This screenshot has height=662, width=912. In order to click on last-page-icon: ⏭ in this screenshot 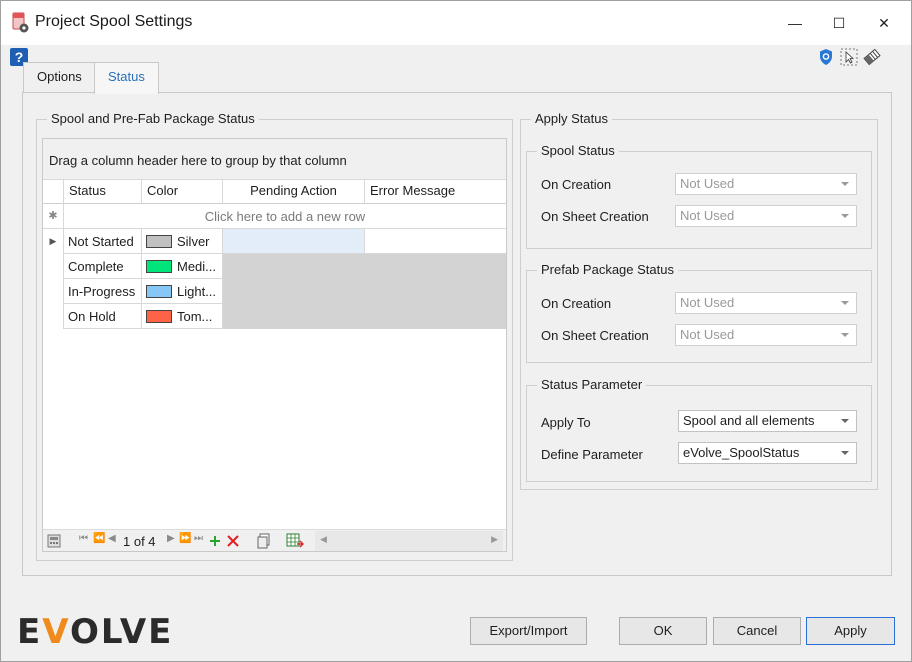, I will do `click(198, 538)`.